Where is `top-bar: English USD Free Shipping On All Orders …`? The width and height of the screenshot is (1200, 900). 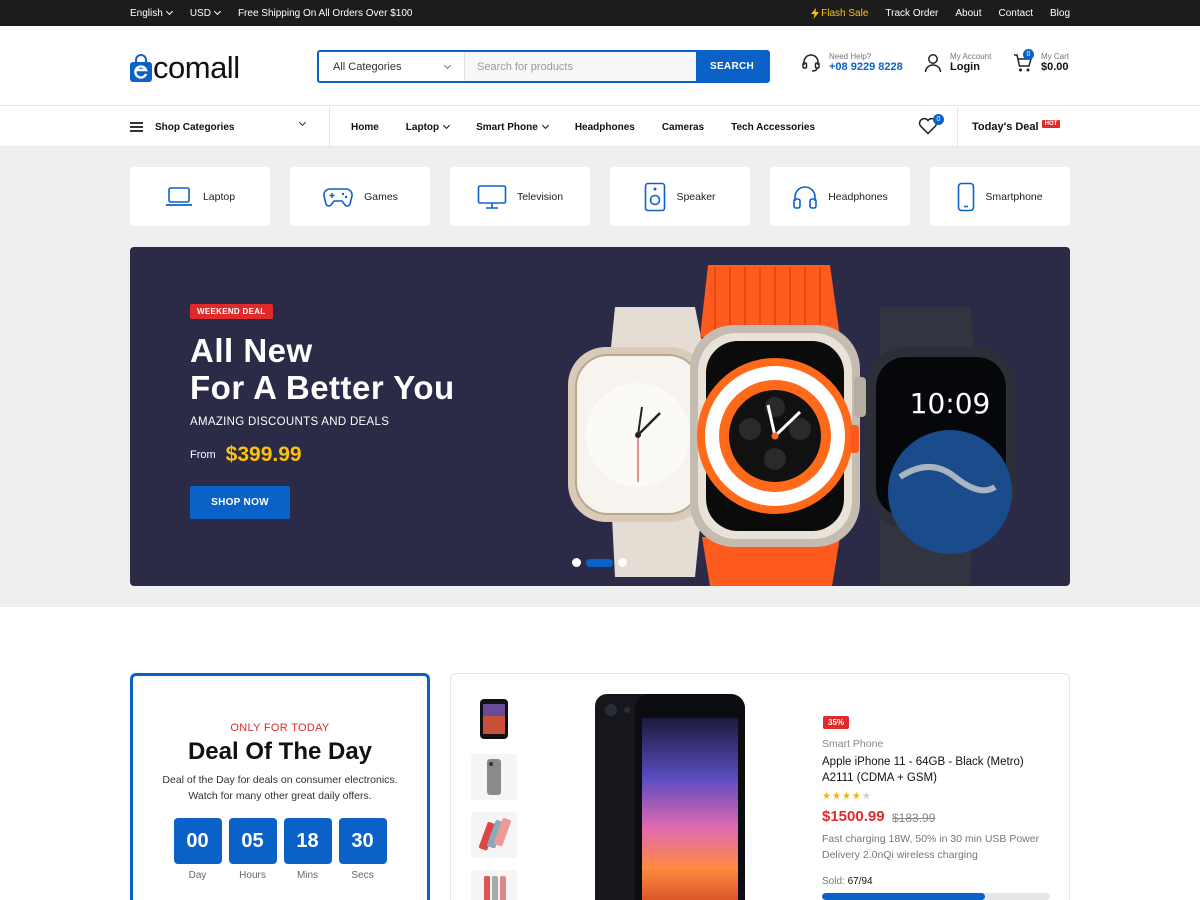
top-bar: English USD Free Shipping On All Orders … is located at coordinates (600, 13).